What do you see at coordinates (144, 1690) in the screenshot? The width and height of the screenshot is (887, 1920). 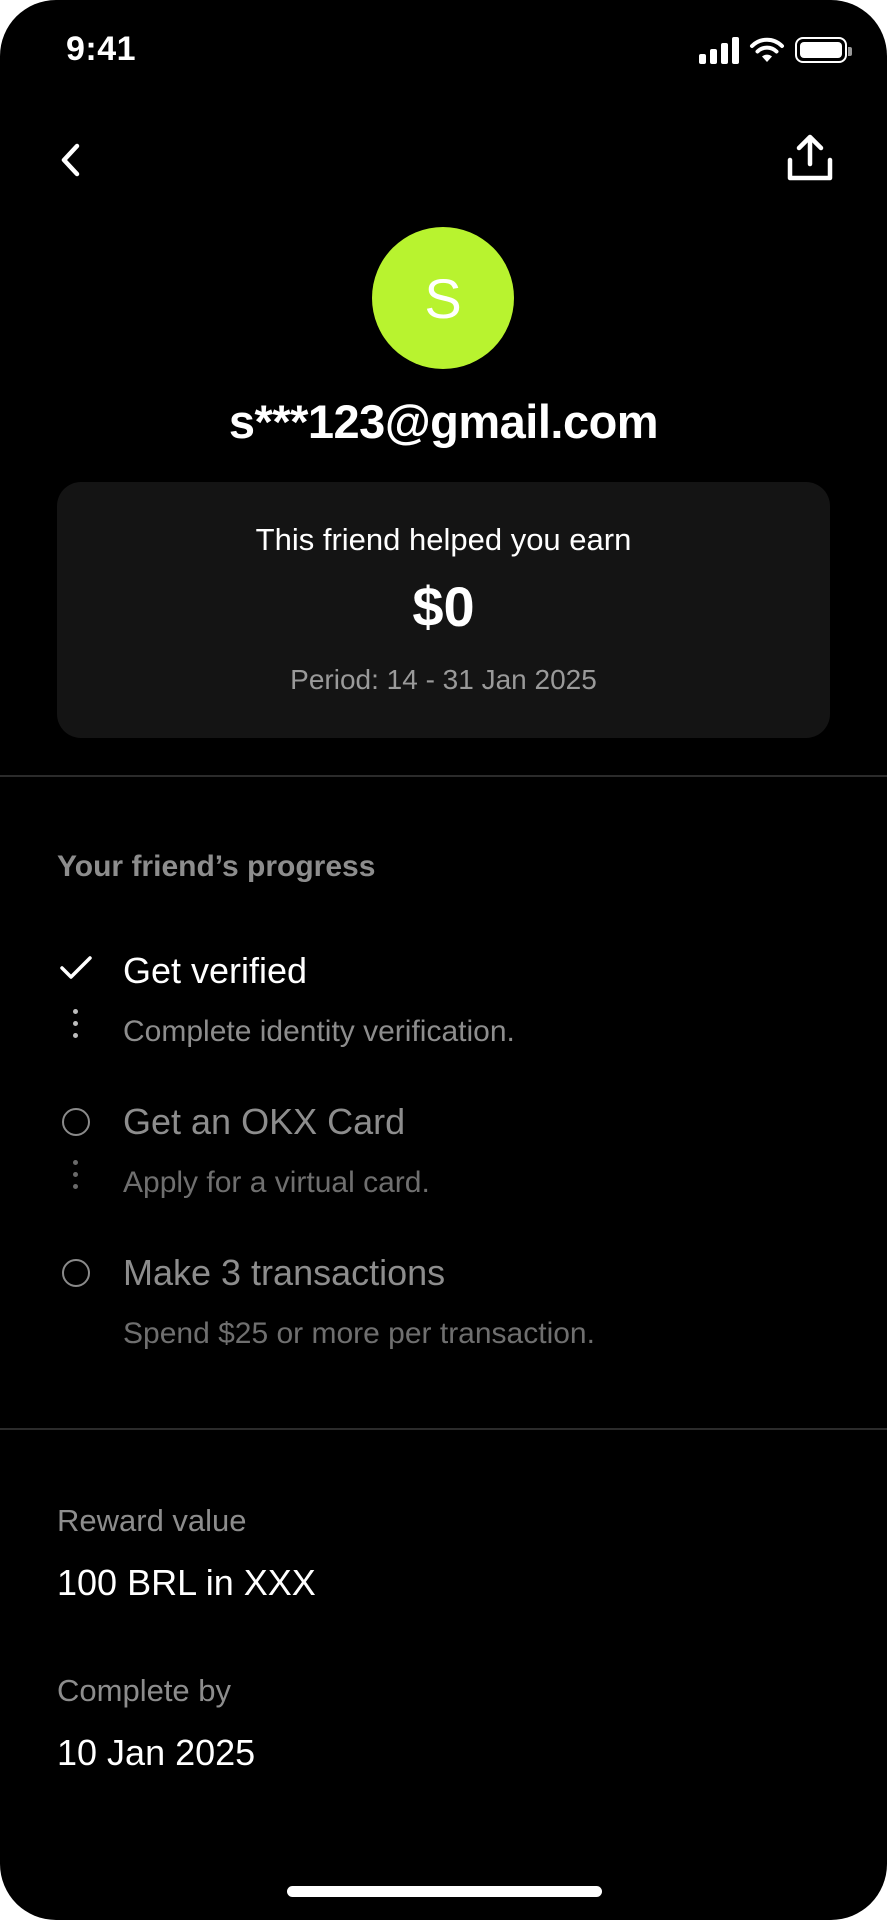 I see `complete-by-label: Complete by` at bounding box center [144, 1690].